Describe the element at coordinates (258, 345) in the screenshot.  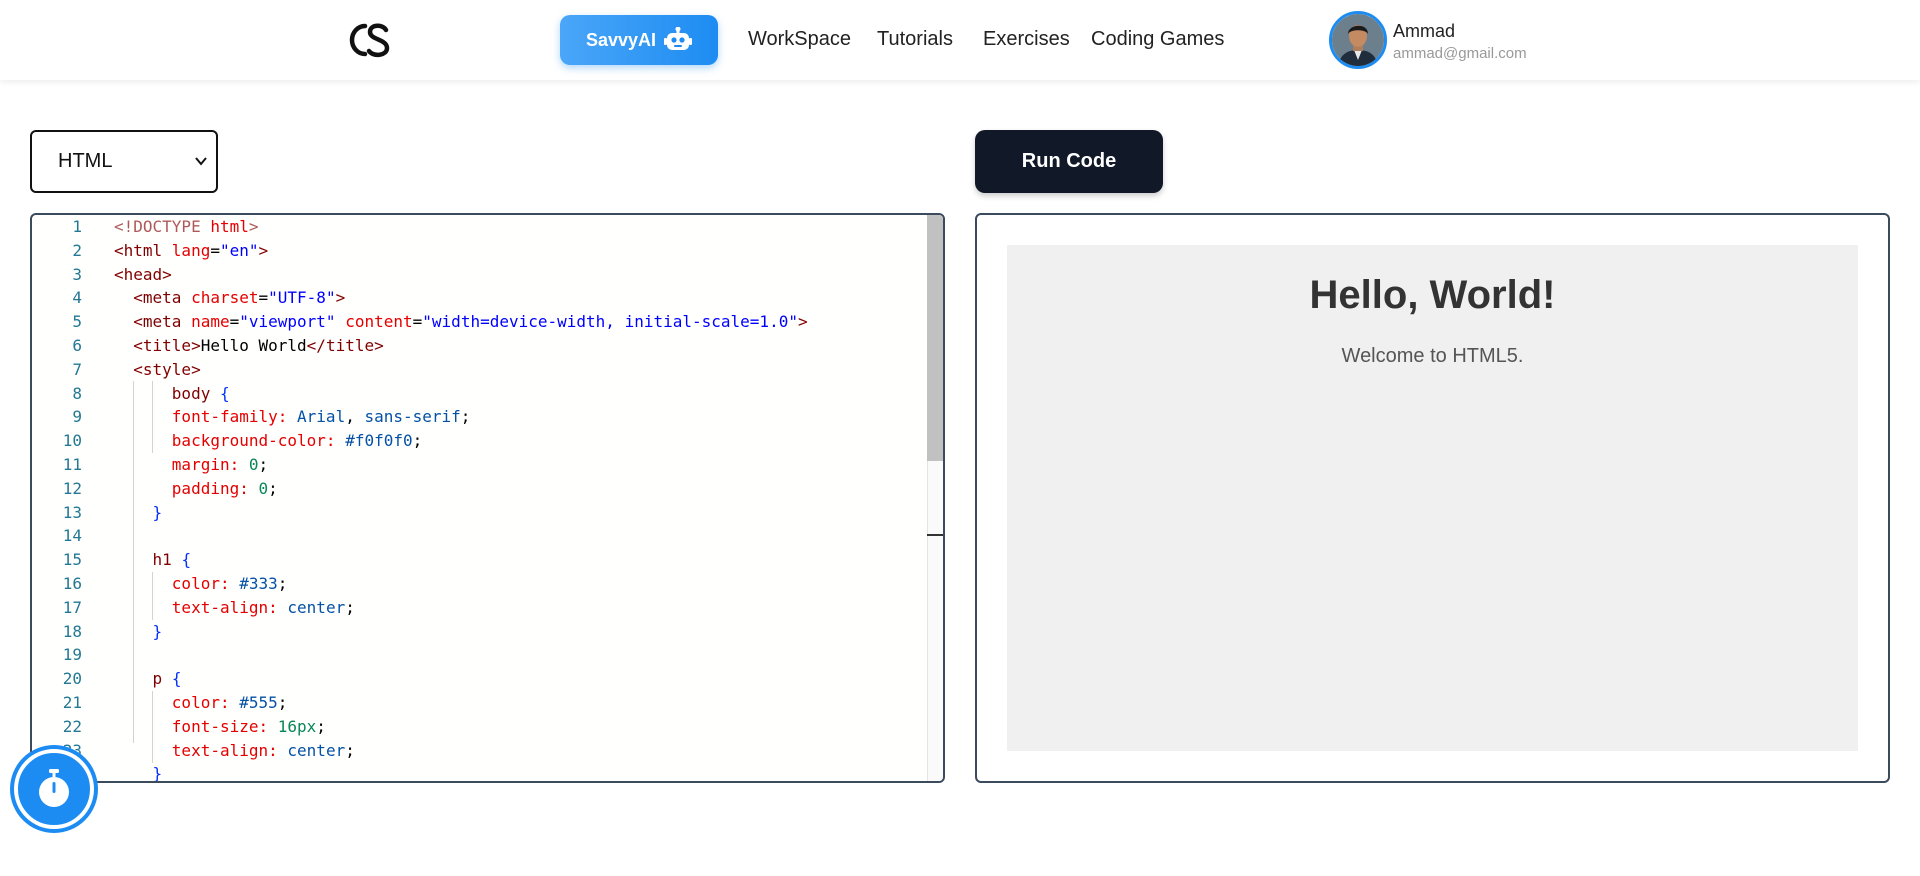
I see `code-line: <title>Hello World</title>` at that location.